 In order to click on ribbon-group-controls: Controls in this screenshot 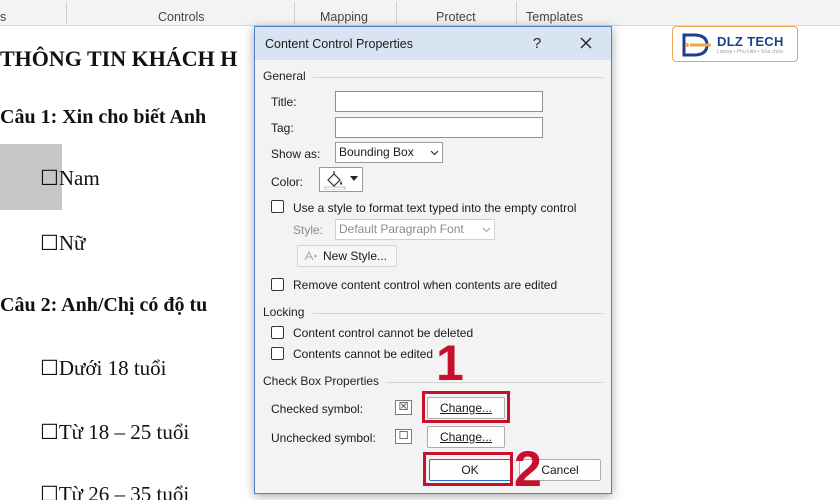, I will do `click(181, 17)`.